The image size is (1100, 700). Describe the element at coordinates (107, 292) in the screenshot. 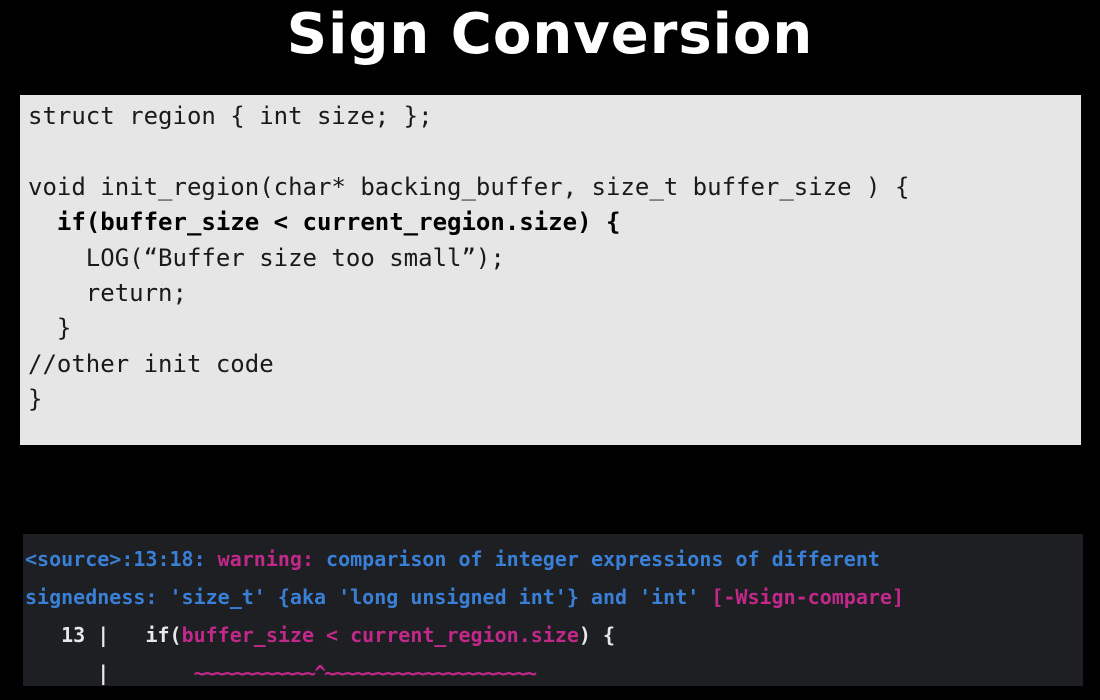

I see `code-line: return;` at that location.